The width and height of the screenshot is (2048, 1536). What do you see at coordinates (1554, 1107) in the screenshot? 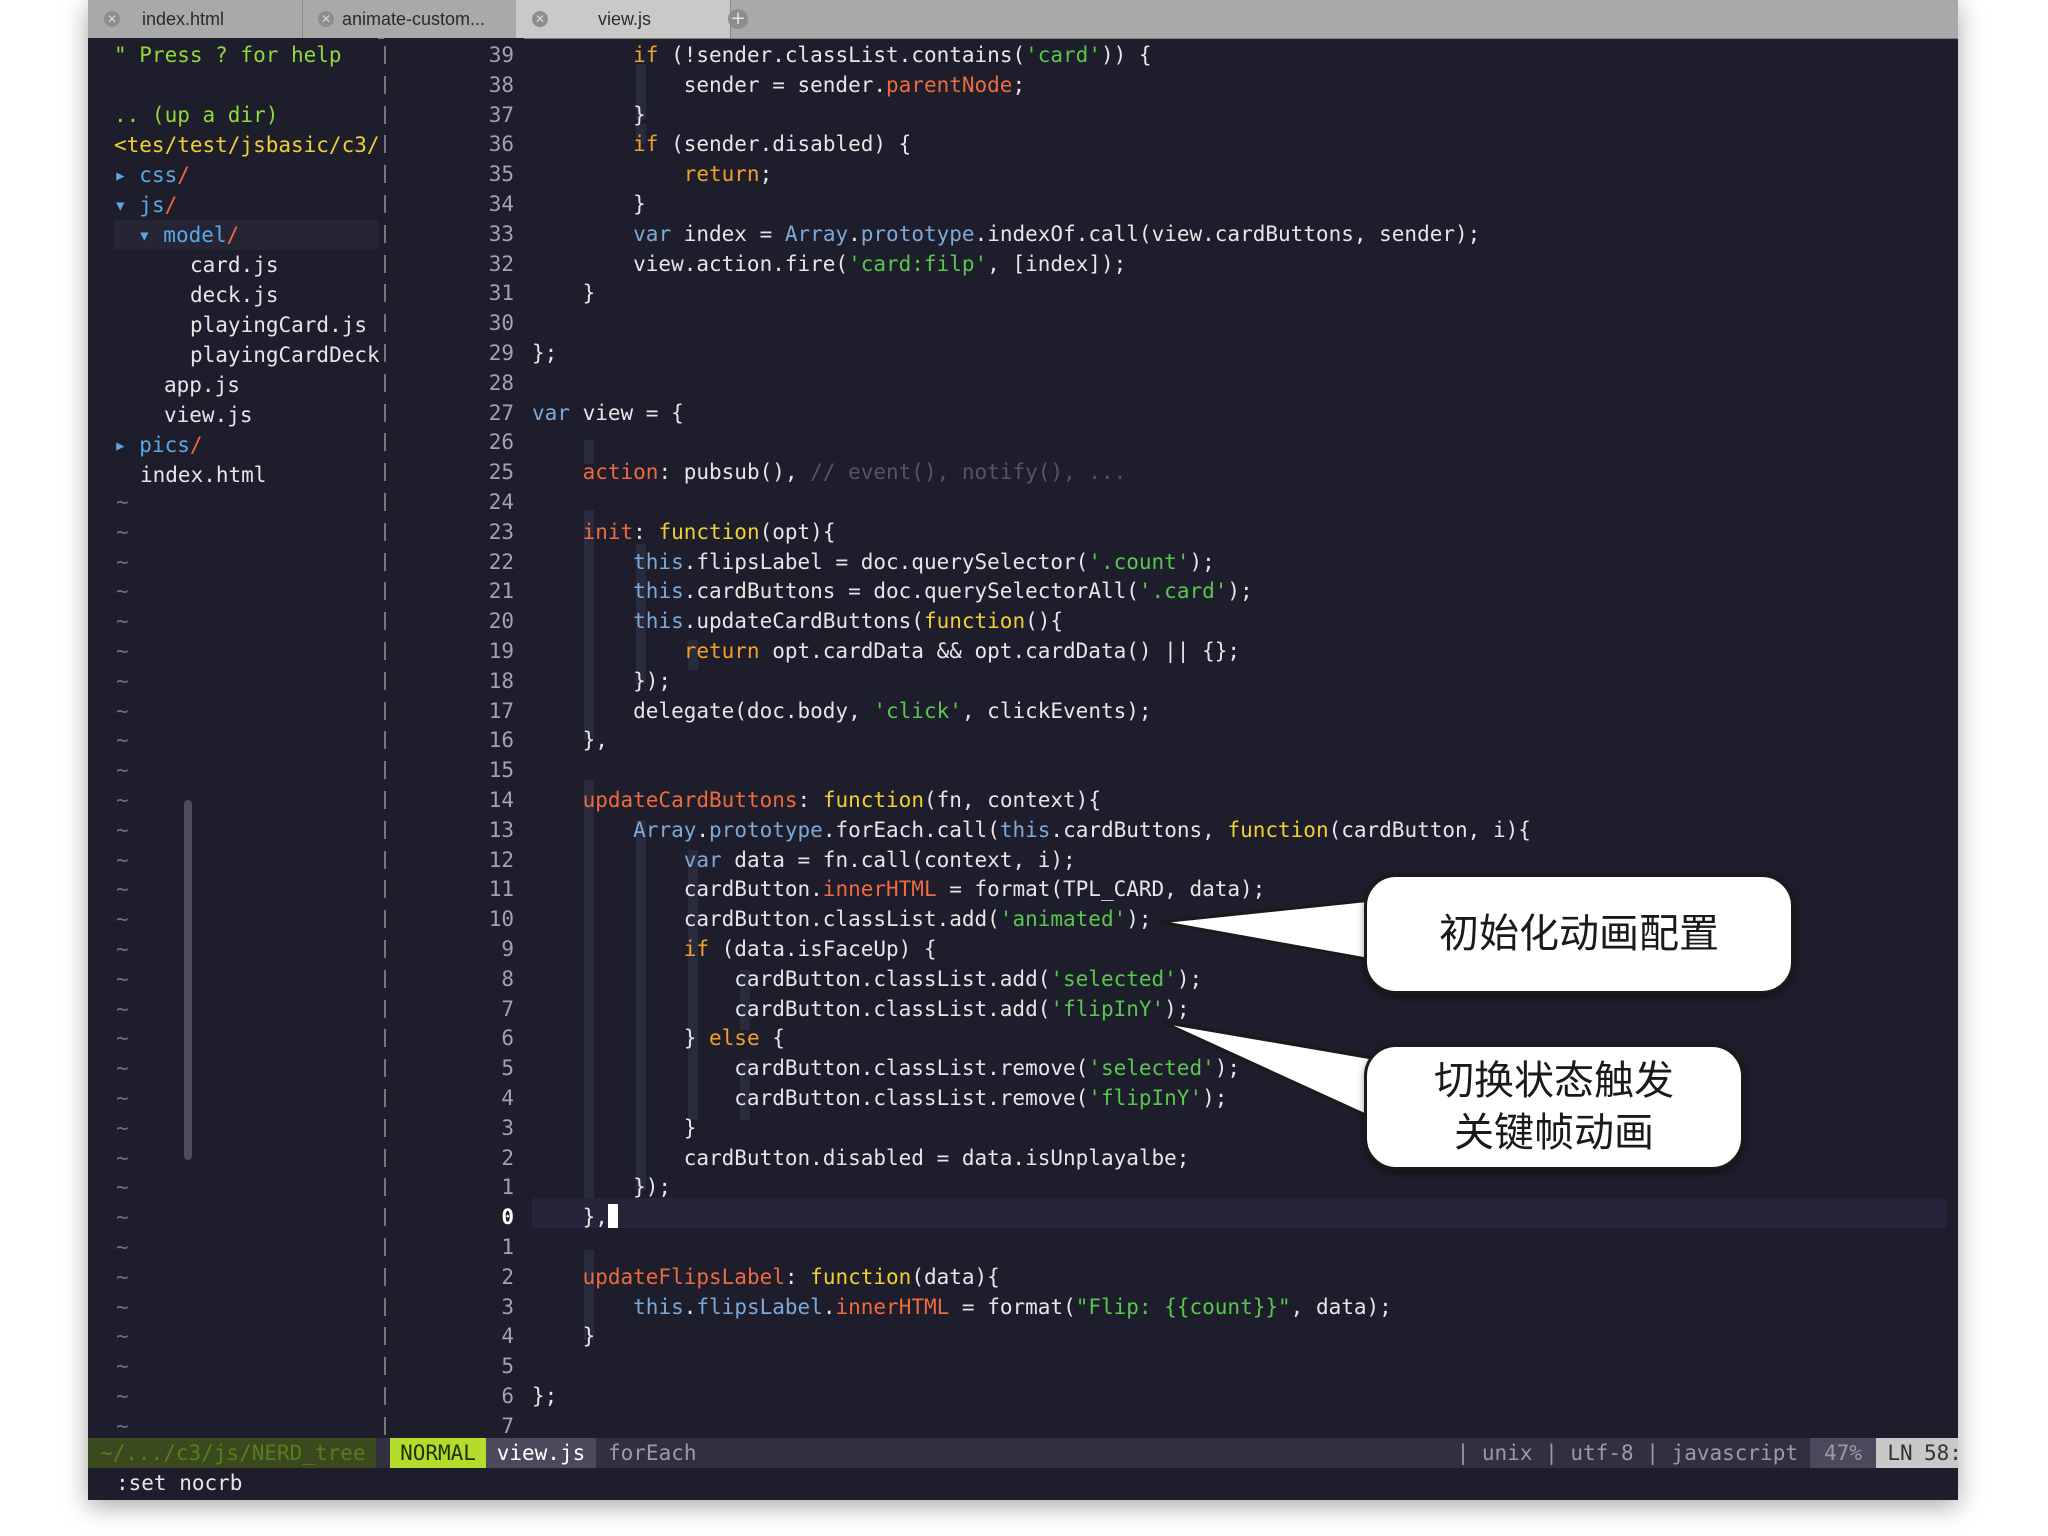
I see `callout-keyframe-animation: 切换状态触发 关键帧动画` at bounding box center [1554, 1107].